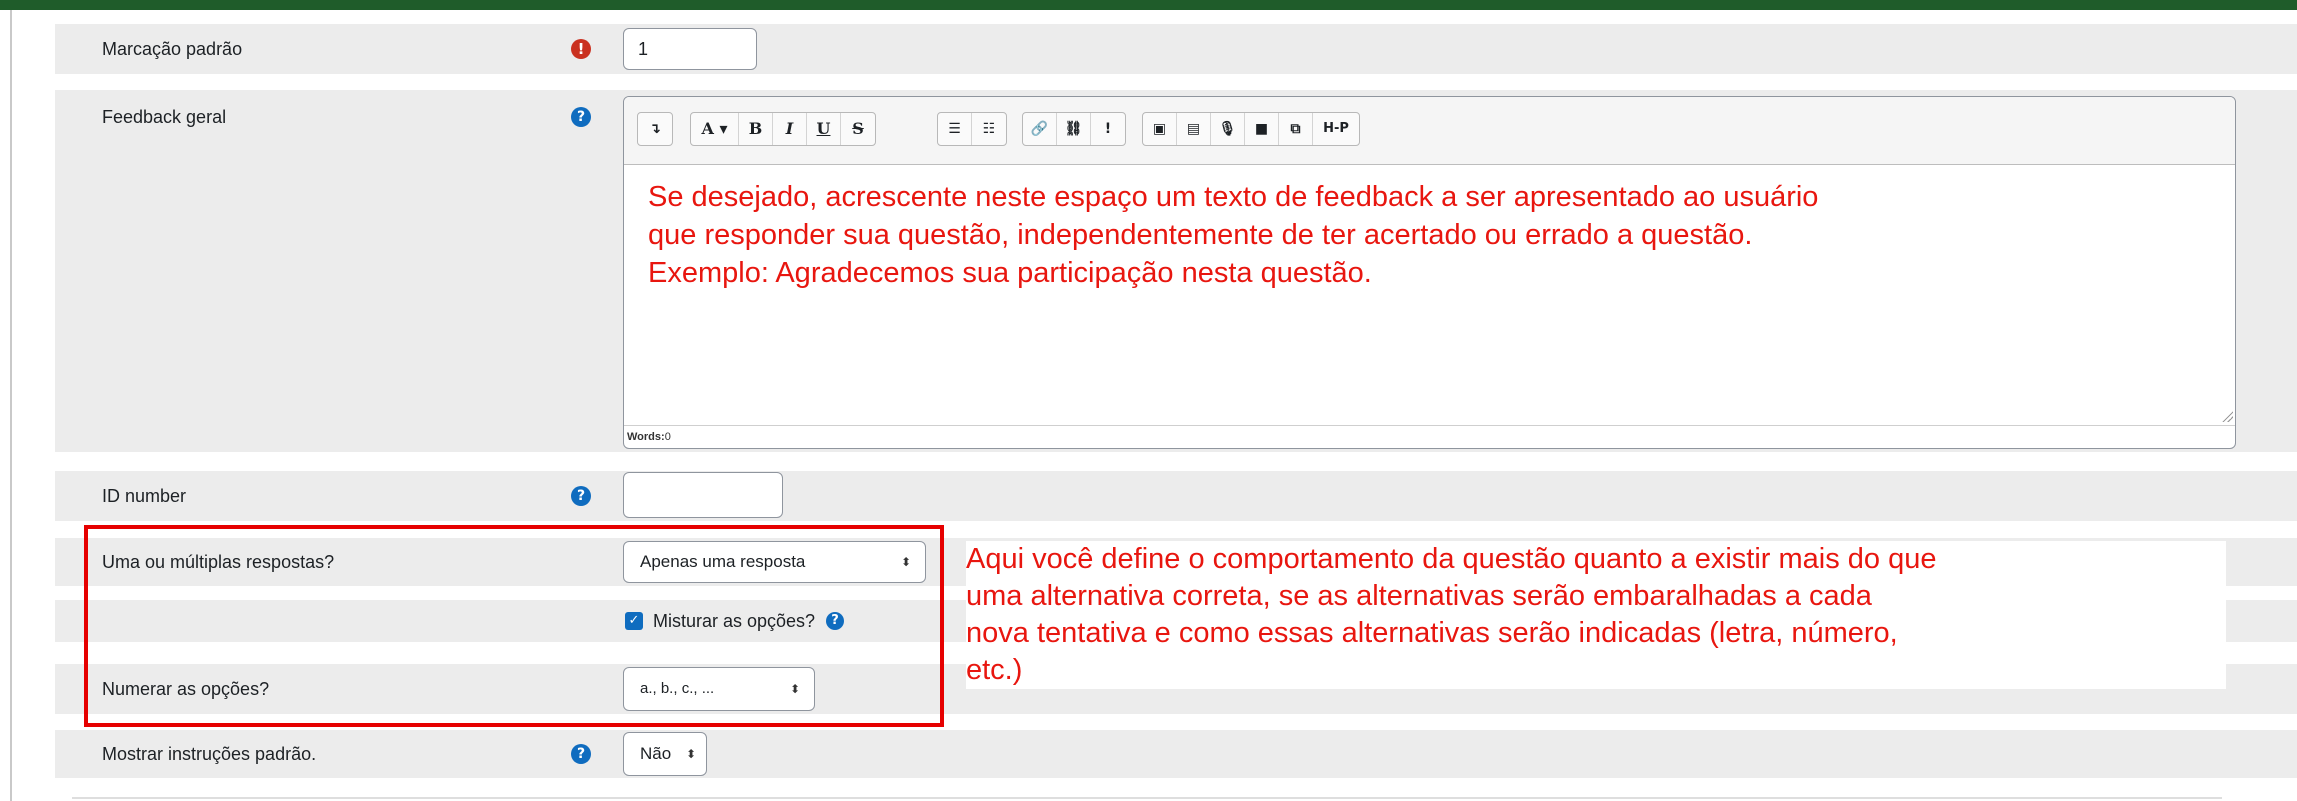 The image size is (2297, 801). What do you see at coordinates (581, 49) in the screenshot?
I see `required-icon: !` at bounding box center [581, 49].